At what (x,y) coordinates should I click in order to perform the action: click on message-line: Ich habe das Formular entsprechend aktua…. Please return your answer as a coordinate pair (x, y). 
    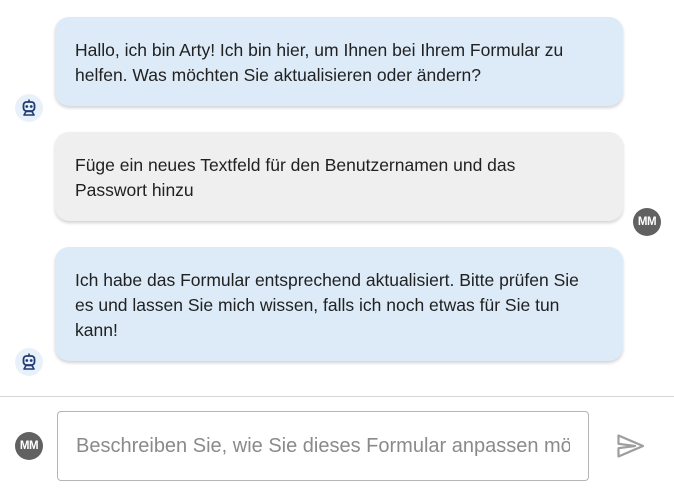
    Looking at the image, I should click on (327, 280).